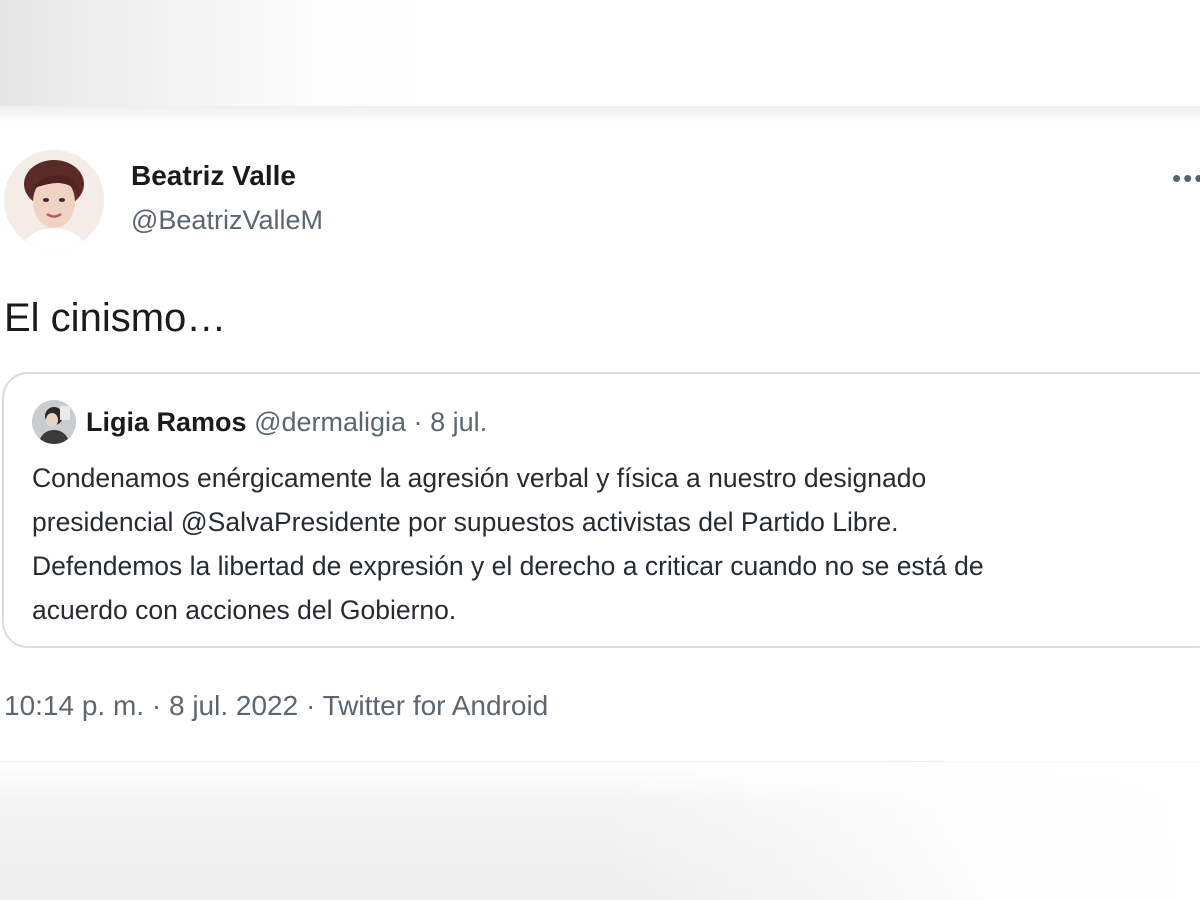  Describe the element at coordinates (74, 705) in the screenshot. I see `tweet-time: 10:14 p. m.` at that location.